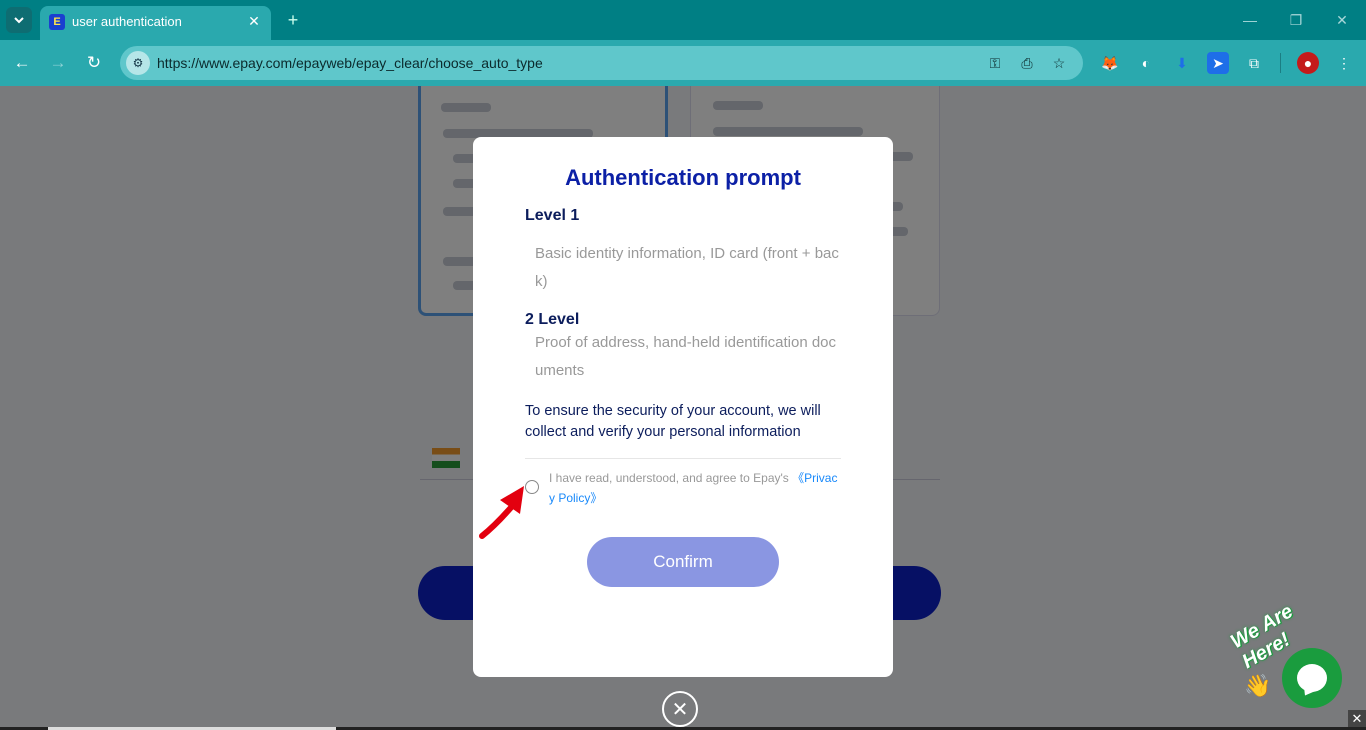 The width and height of the screenshot is (1366, 730). What do you see at coordinates (683, 562) in the screenshot?
I see `confirm-button: Confirm` at bounding box center [683, 562].